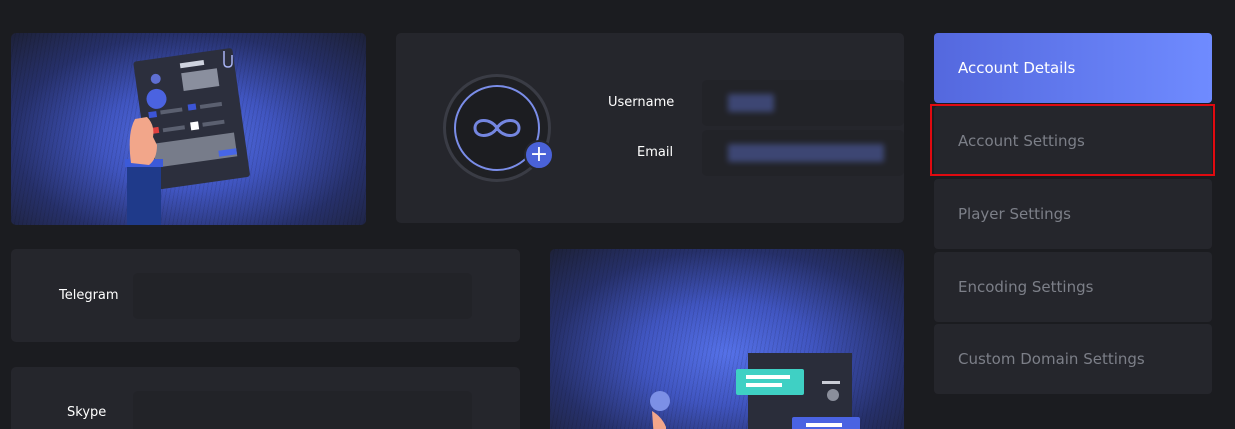 This screenshot has width=1235, height=429. I want to click on sidebar-item-label: Account Settings, so click(1021, 141).